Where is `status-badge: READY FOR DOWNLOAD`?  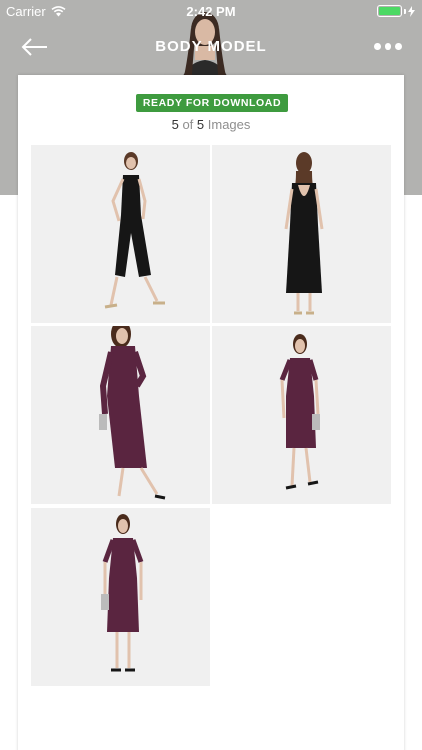 status-badge: READY FOR DOWNLOAD is located at coordinates (212, 103).